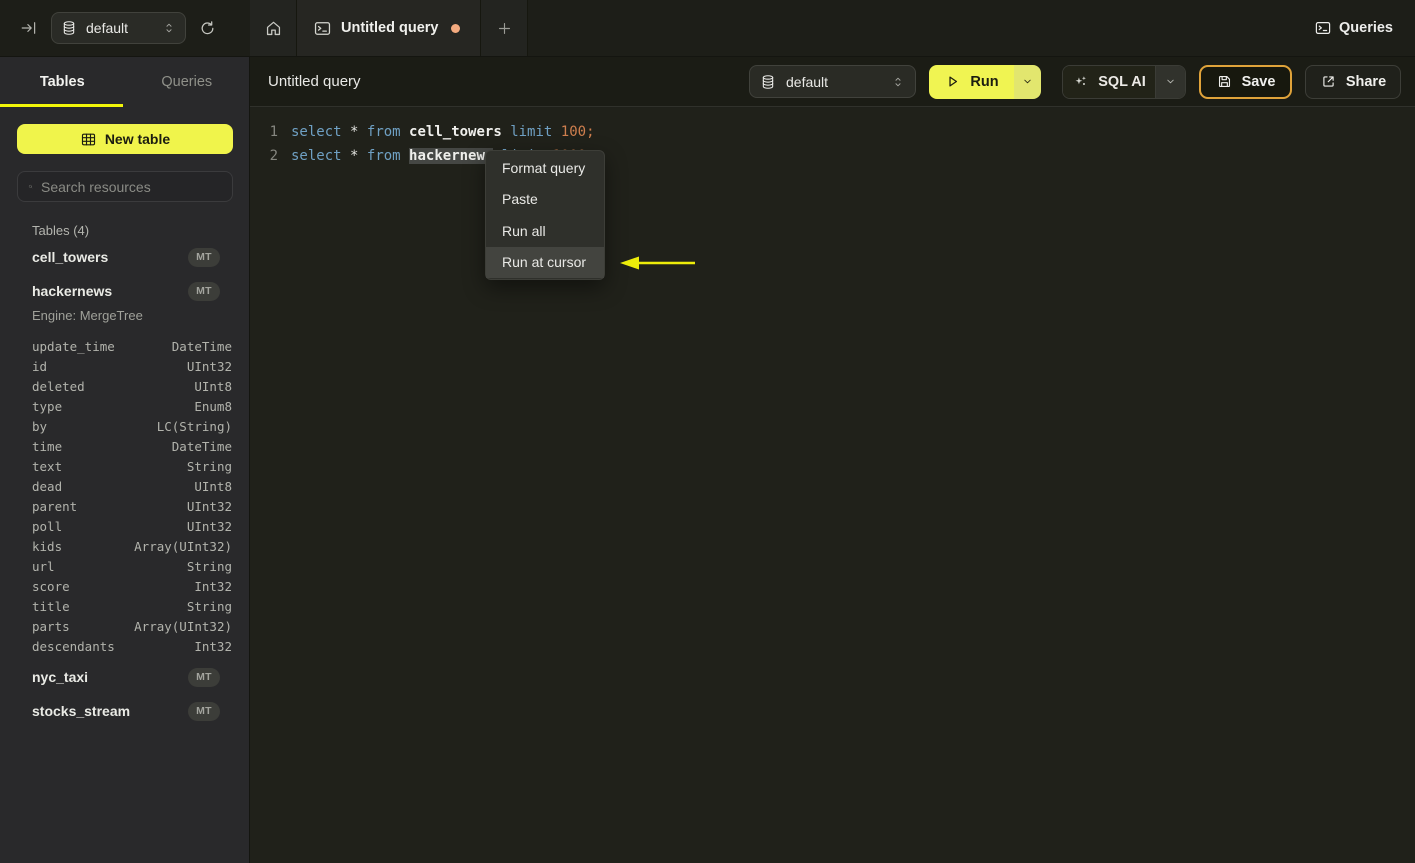 This screenshot has height=863, width=1415. What do you see at coordinates (124, 386) in the screenshot?
I see `column-row: deleted UInt8` at bounding box center [124, 386].